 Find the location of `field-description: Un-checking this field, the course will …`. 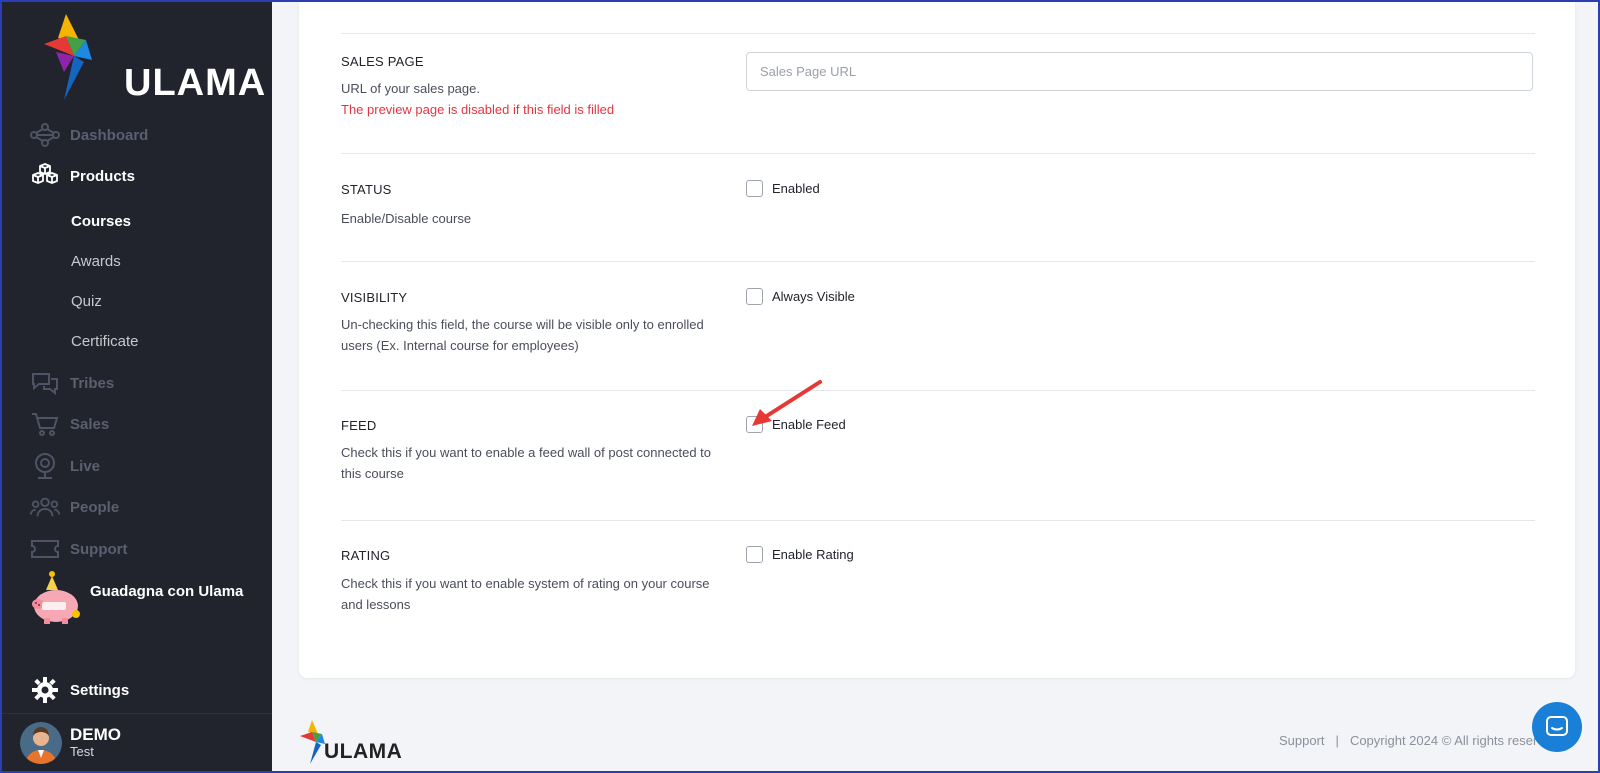

field-description: Un-checking this field, the course will … is located at coordinates (522, 335).